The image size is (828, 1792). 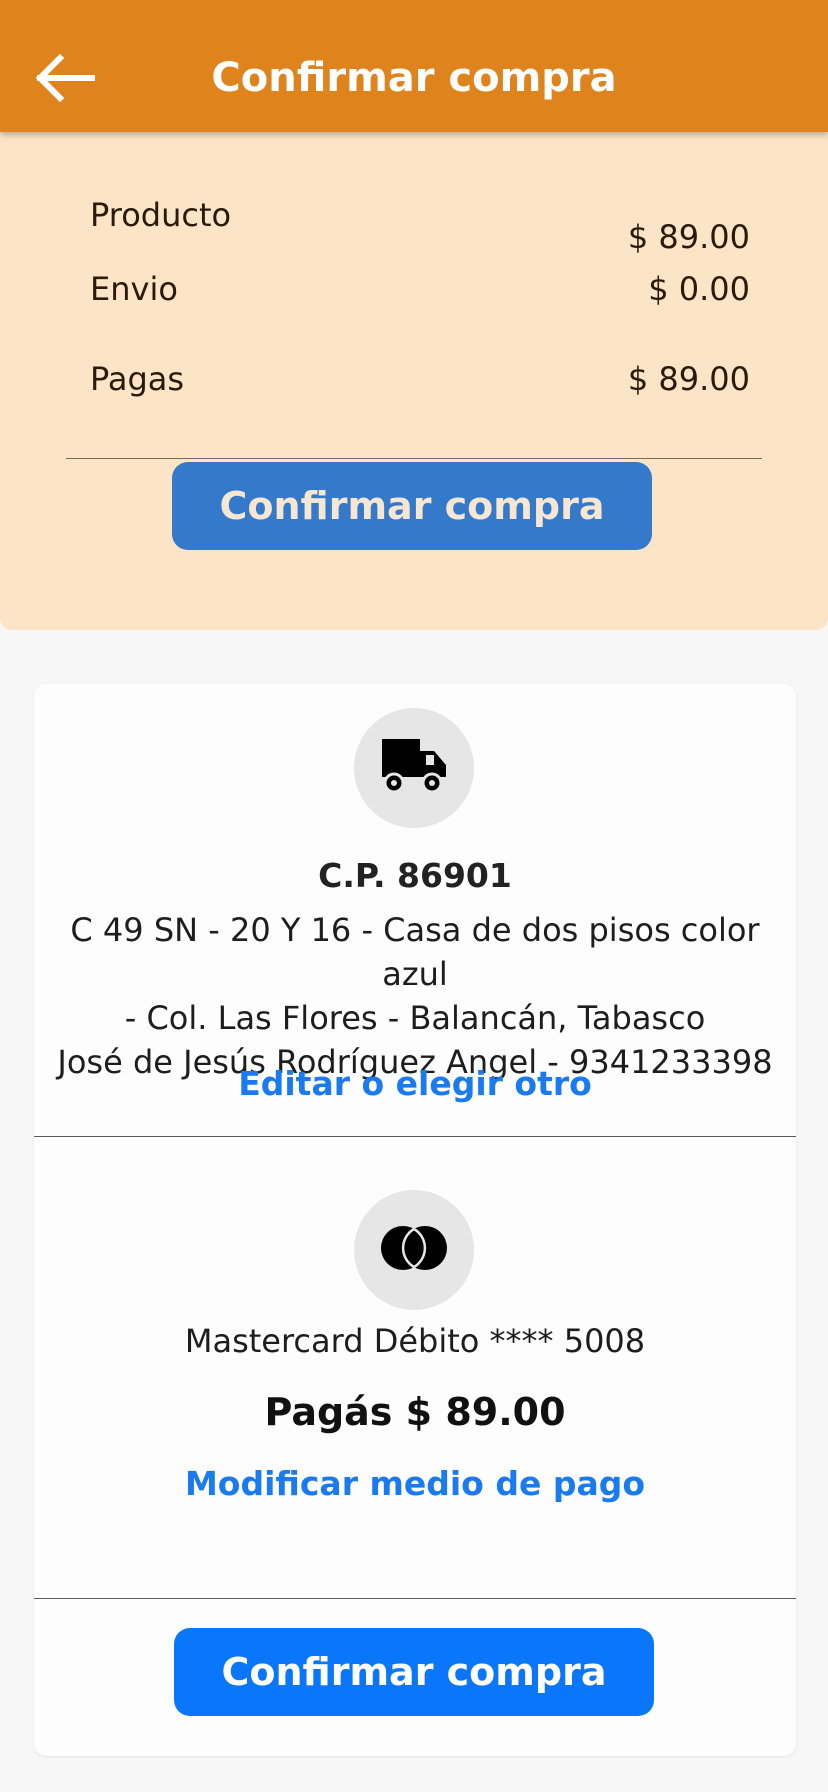 What do you see at coordinates (688, 237) in the screenshot?
I see `product-value: $ 89.00` at bounding box center [688, 237].